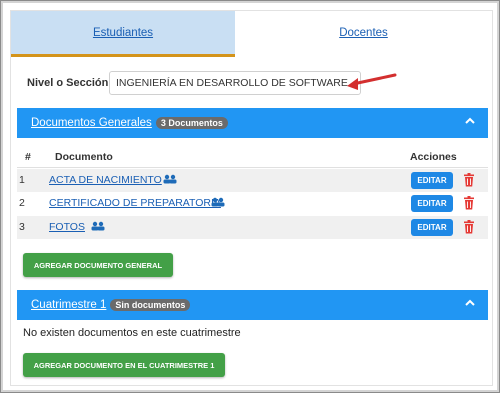 The width and height of the screenshot is (500, 393). I want to click on document-link: FOTOS, so click(67, 227).